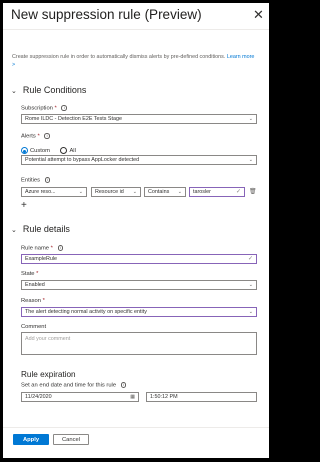 The width and height of the screenshot is (320, 462). What do you see at coordinates (136, 29) in the screenshot?
I see `header-divider` at bounding box center [136, 29].